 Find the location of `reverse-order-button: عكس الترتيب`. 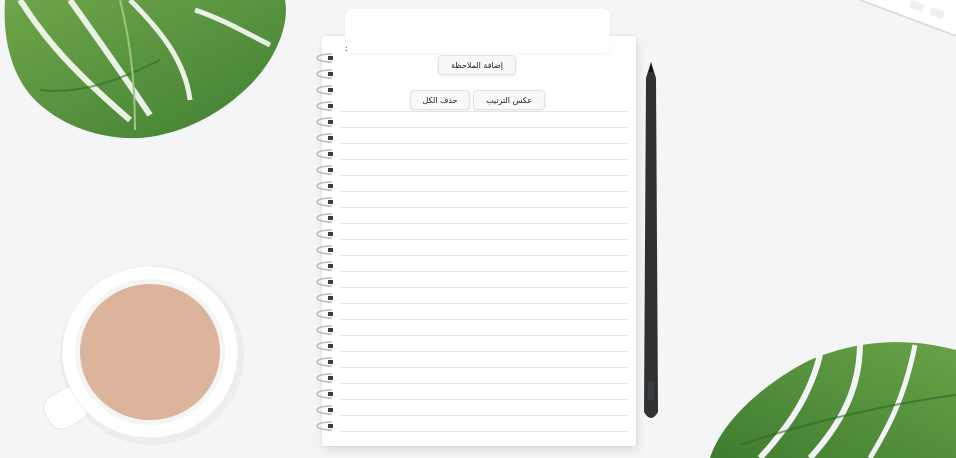

reverse-order-button: عكس الترتيب is located at coordinates (509, 100).